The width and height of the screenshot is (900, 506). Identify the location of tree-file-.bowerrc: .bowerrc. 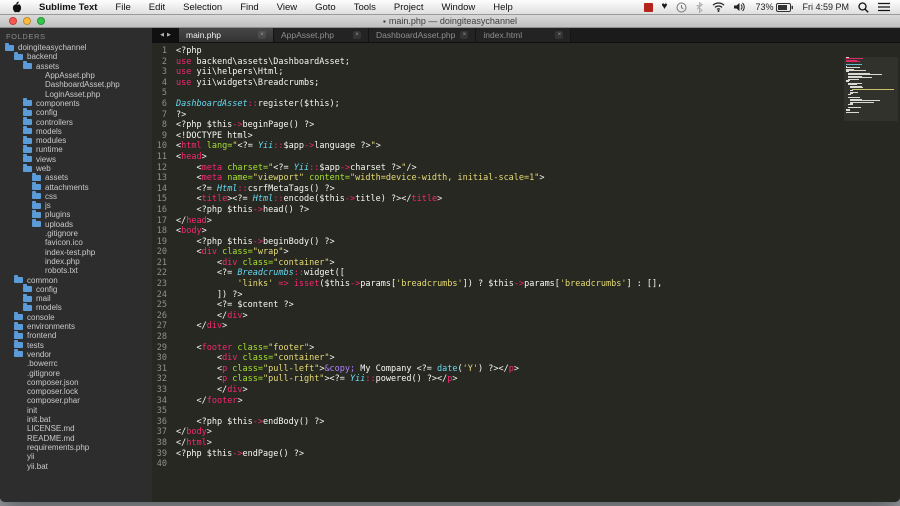
(76, 363).